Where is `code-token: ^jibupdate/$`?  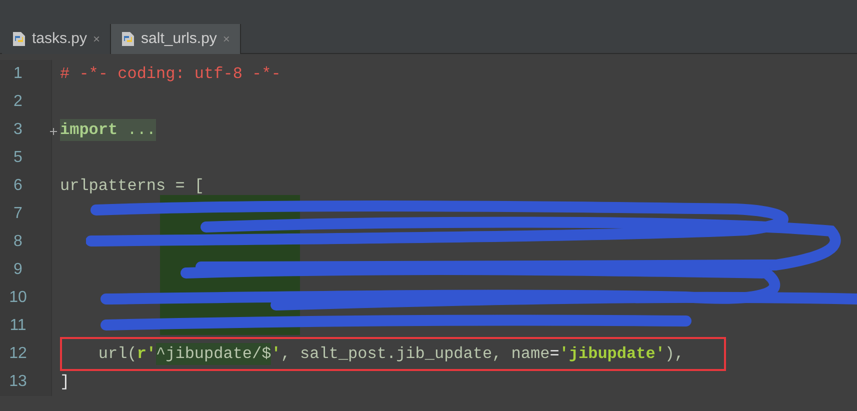
code-token: ^jibupdate/$ is located at coordinates (214, 354).